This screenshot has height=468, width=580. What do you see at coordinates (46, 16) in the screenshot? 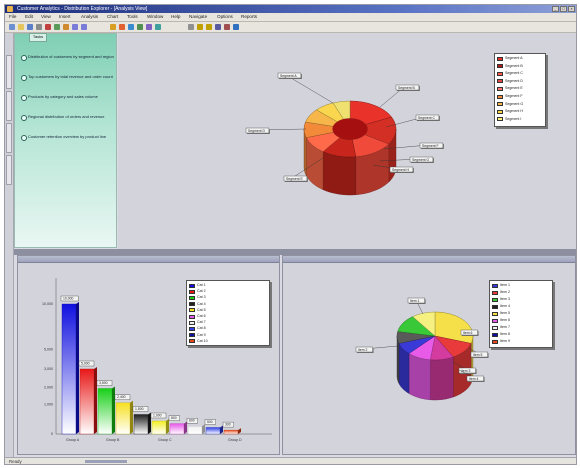
I see `menu-view: View` at bounding box center [46, 16].